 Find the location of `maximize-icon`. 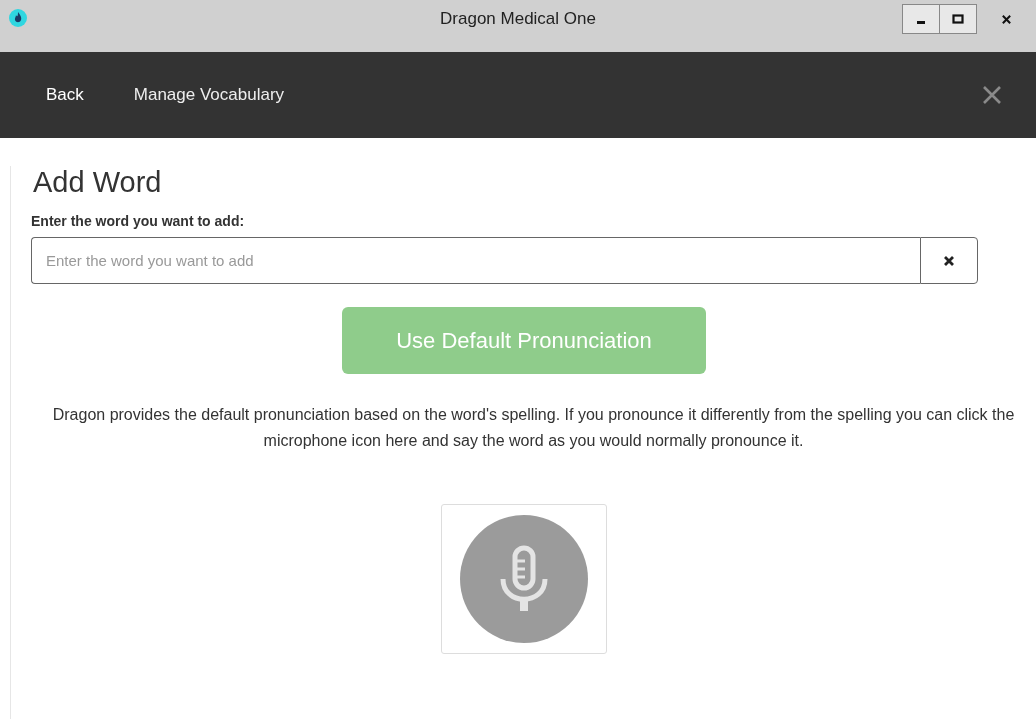

maximize-icon is located at coordinates (958, 19).